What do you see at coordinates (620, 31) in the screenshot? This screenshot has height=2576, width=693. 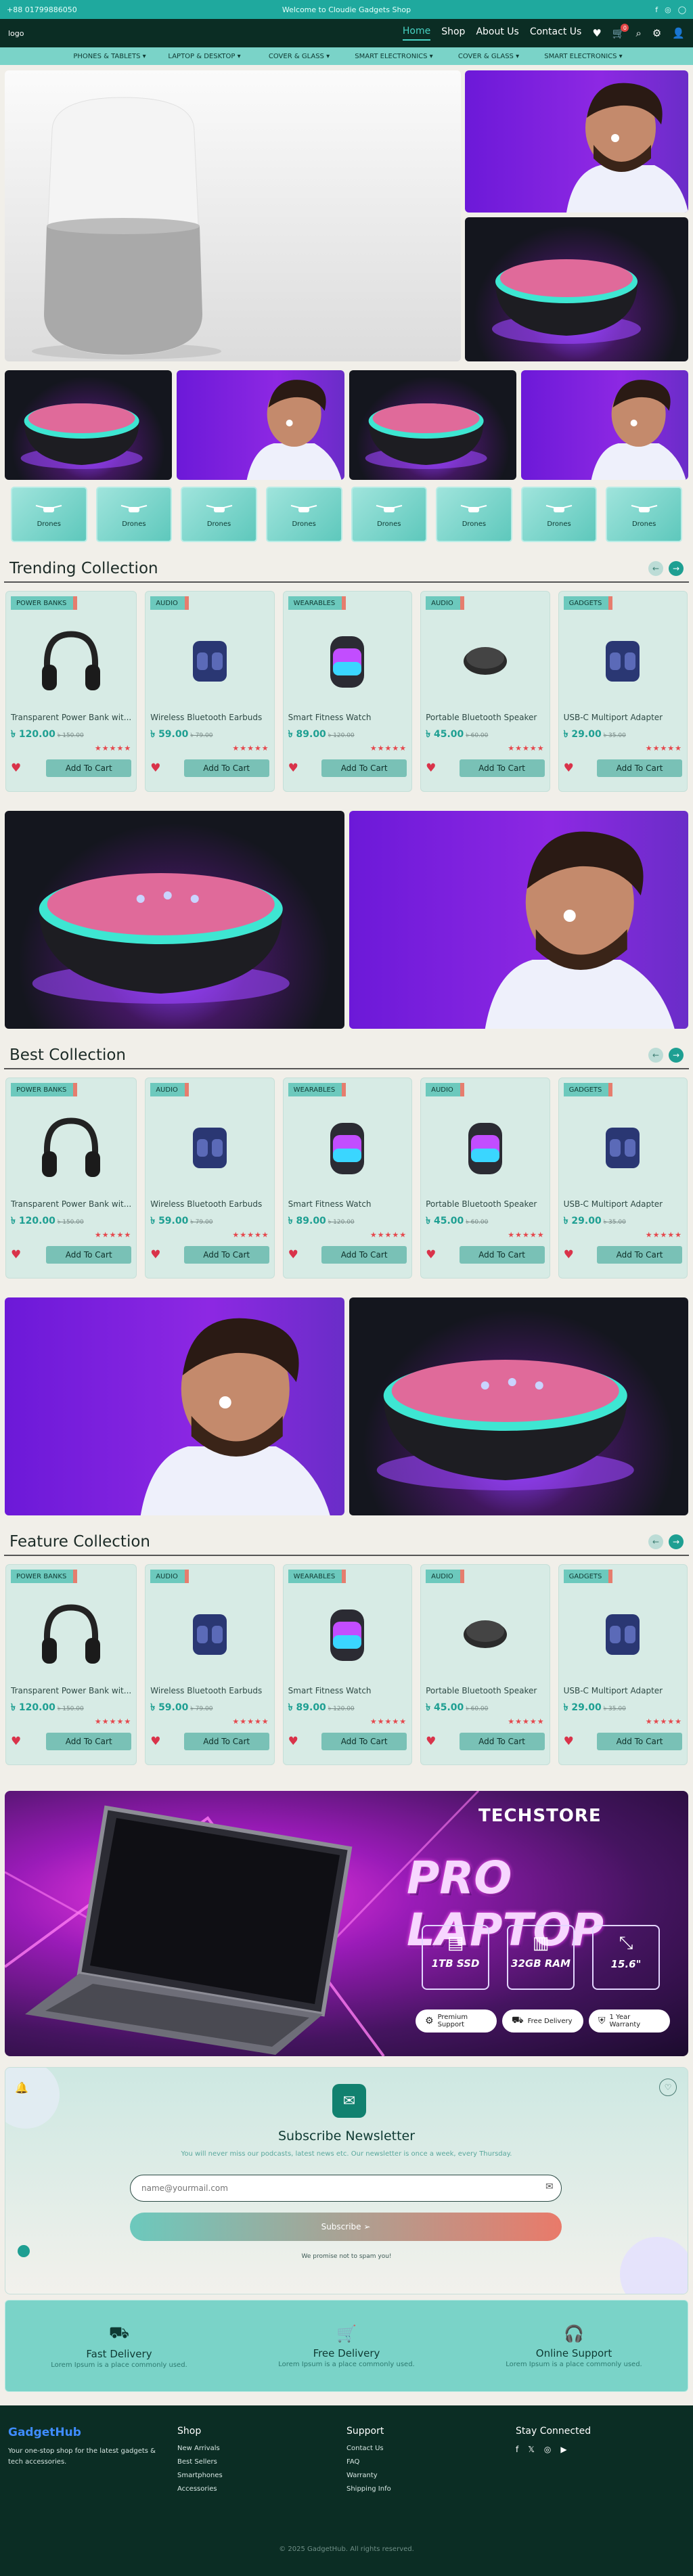 I see `cart-icon: 🛒 0` at bounding box center [620, 31].